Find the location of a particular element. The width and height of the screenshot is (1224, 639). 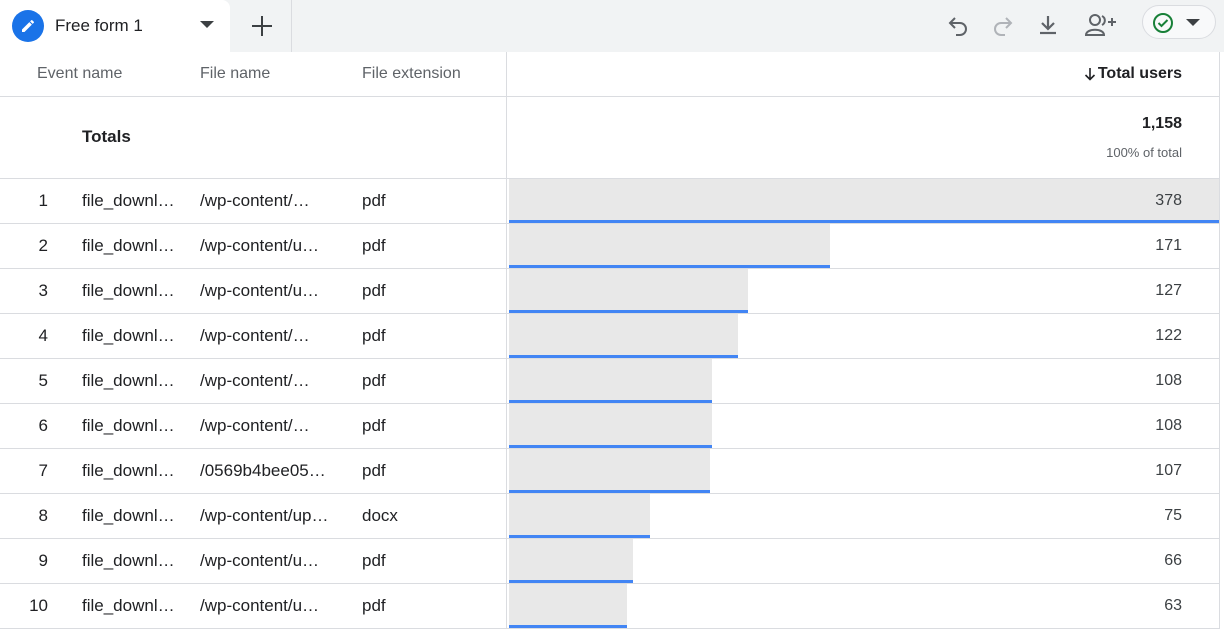

row-index: 6 is located at coordinates (43, 425).